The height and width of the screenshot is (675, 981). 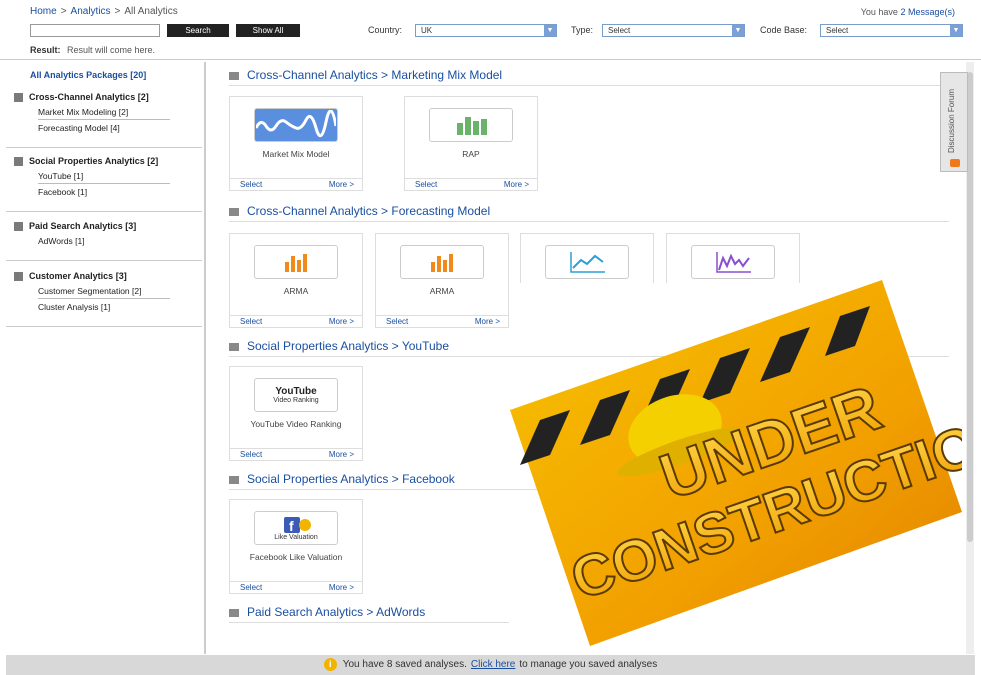 What do you see at coordinates (493, 664) in the screenshot?
I see `manage-saved-link: Click here` at bounding box center [493, 664].